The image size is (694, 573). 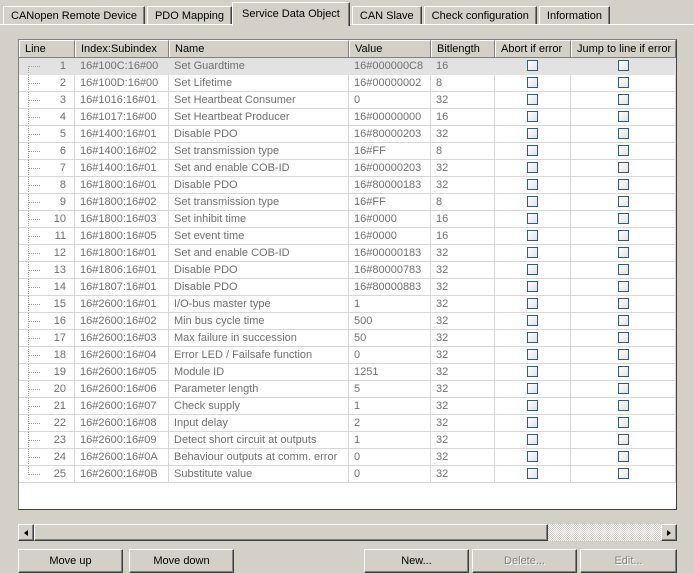 I want to click on cell-index: 16#2600:16#05, so click(x=122, y=372).